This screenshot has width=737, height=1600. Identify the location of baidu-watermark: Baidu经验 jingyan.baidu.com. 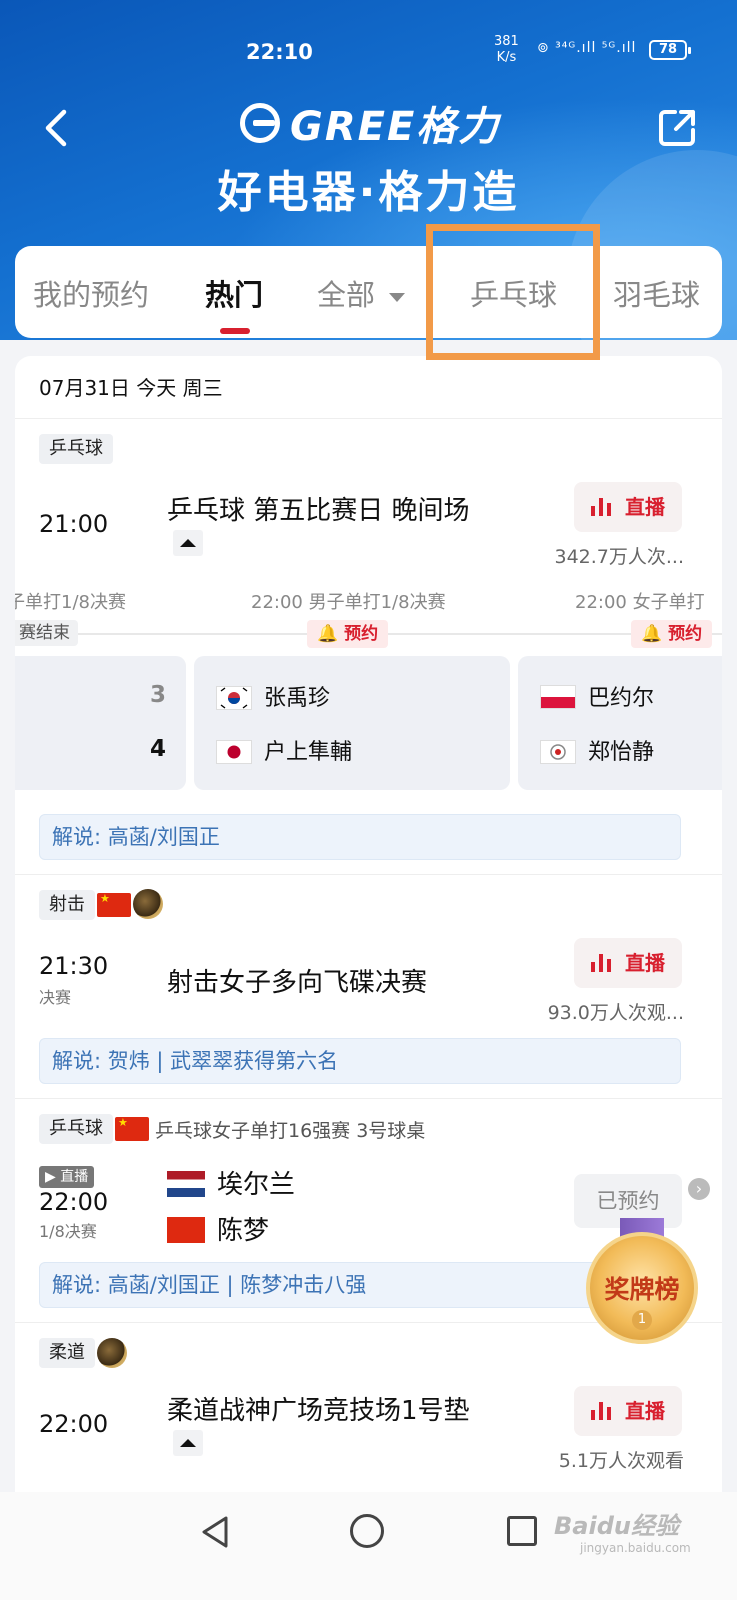
(622, 1533).